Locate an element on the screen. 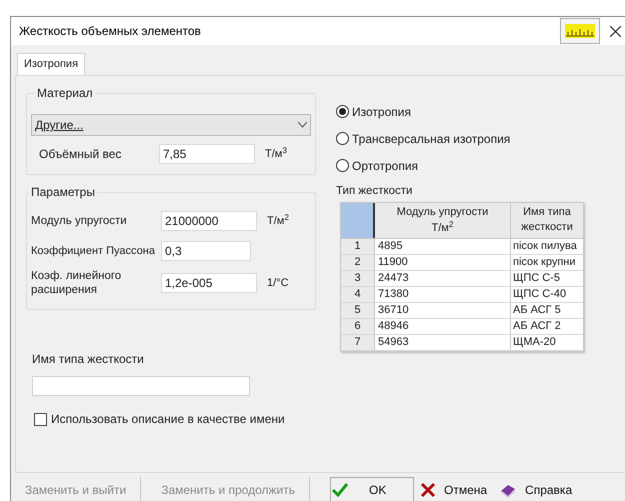 The height and width of the screenshot is (501, 625). table-cell-text: ЩПС С-40 is located at coordinates (540, 294).